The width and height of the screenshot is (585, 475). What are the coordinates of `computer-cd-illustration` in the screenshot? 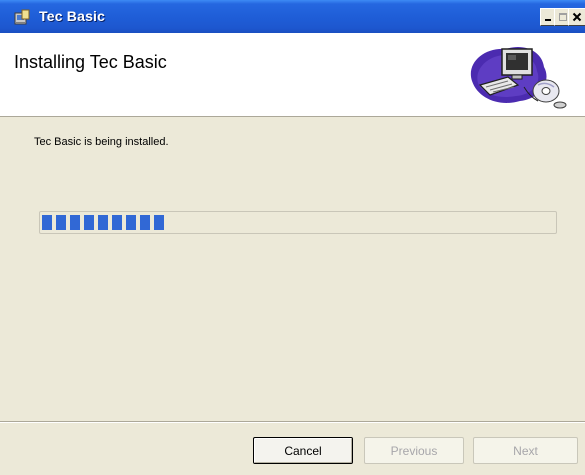 It's located at (516, 75).